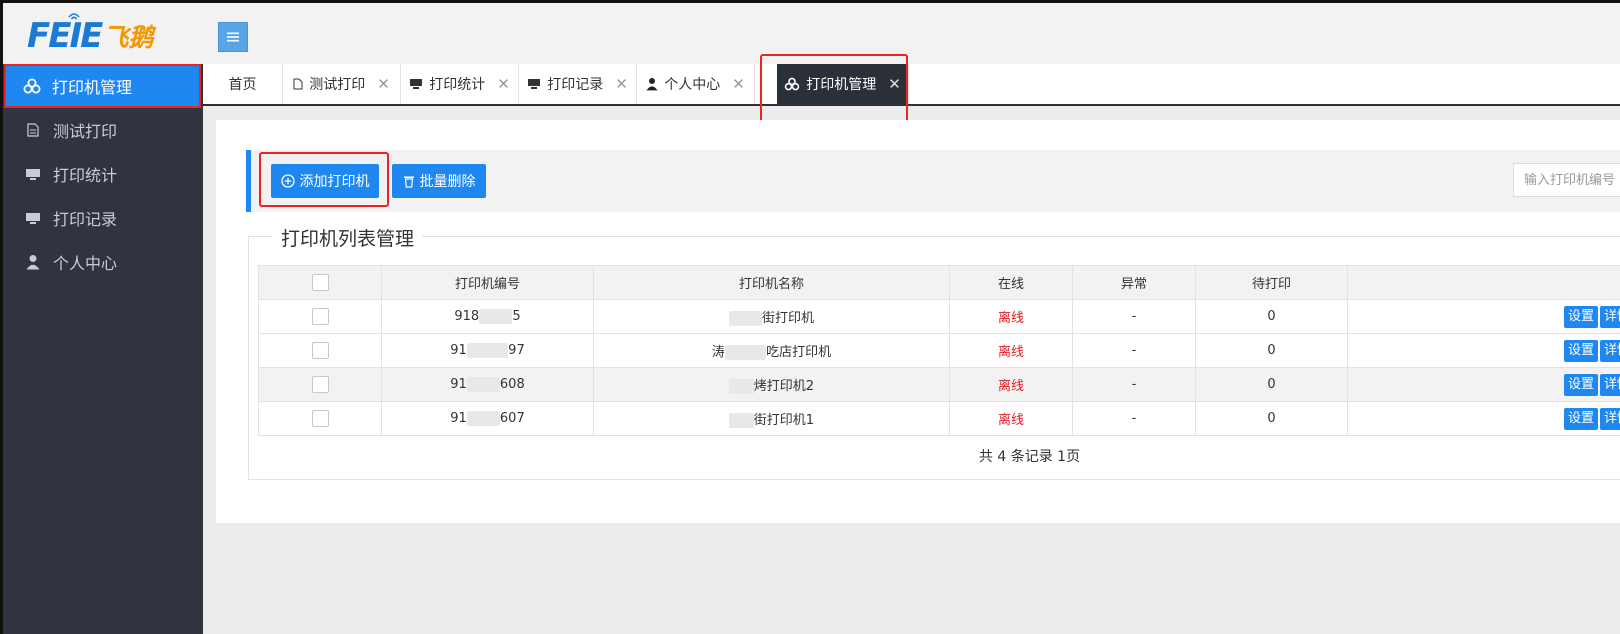  What do you see at coordinates (843, 84) in the screenshot?
I see `tab-printer-management: 打印机管理 ✕` at bounding box center [843, 84].